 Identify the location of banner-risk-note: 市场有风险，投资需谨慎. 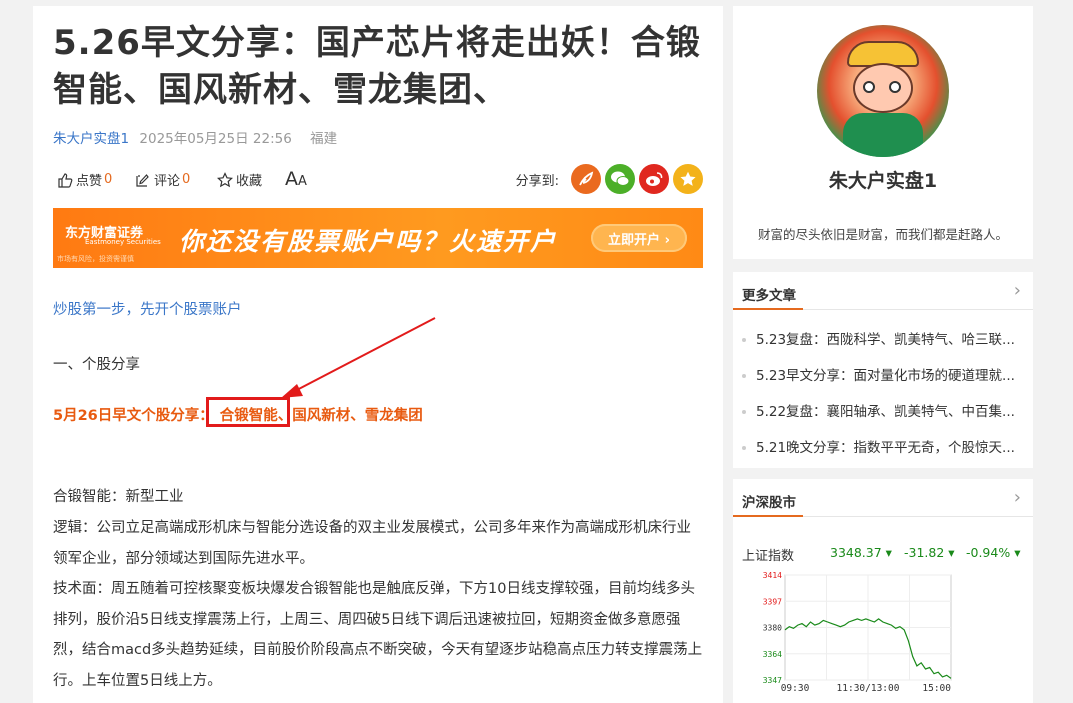
(95, 259).